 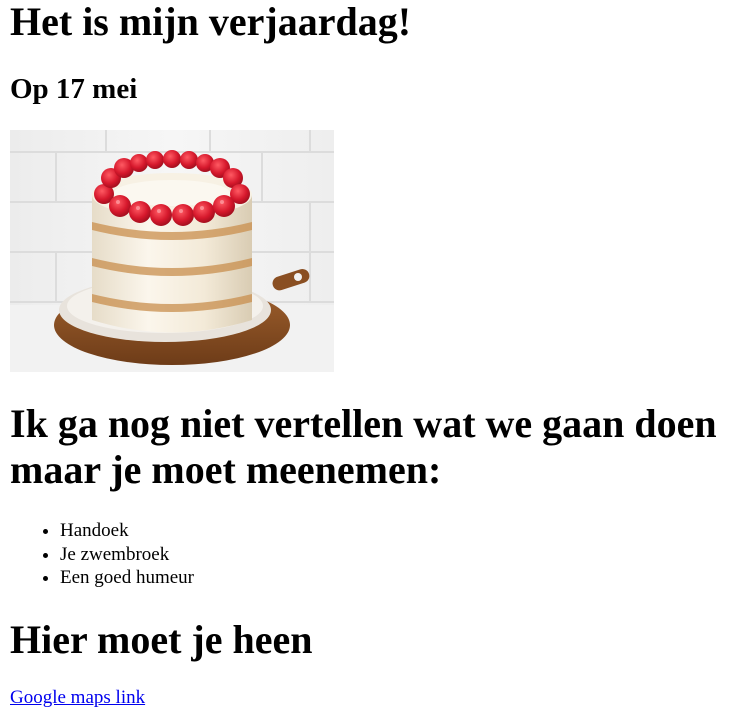 I want to click on page-title: Het is mijn verjaardag!, so click(x=211, y=22).